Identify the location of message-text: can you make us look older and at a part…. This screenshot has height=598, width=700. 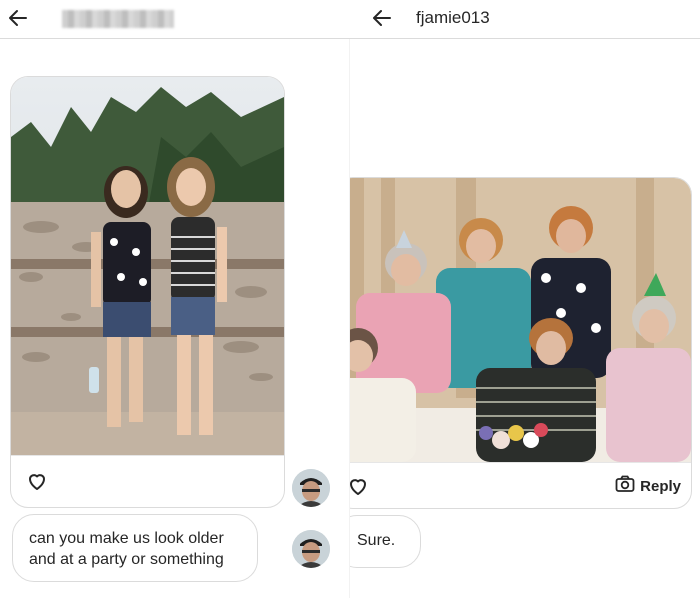
(126, 549).